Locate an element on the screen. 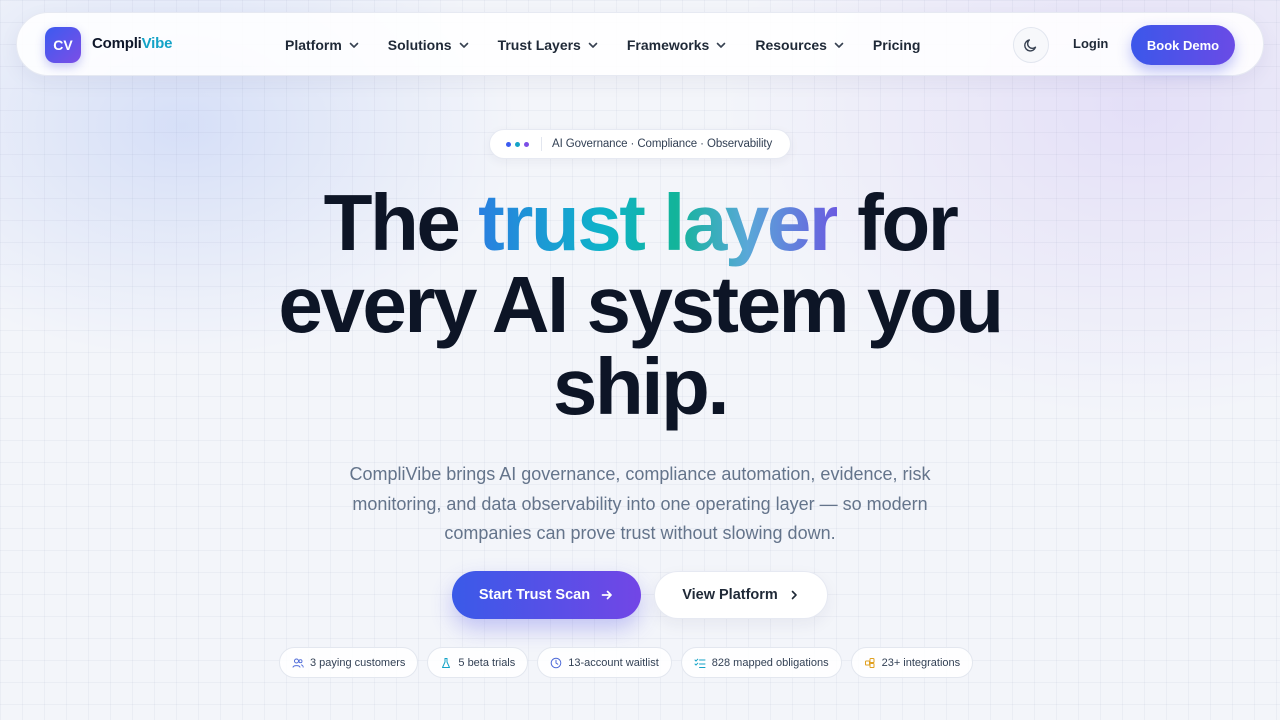 Image resolution: width=1280 pixels, height=720 pixels. nav-item-trust-layers: Trust Layers is located at coordinates (548, 45).